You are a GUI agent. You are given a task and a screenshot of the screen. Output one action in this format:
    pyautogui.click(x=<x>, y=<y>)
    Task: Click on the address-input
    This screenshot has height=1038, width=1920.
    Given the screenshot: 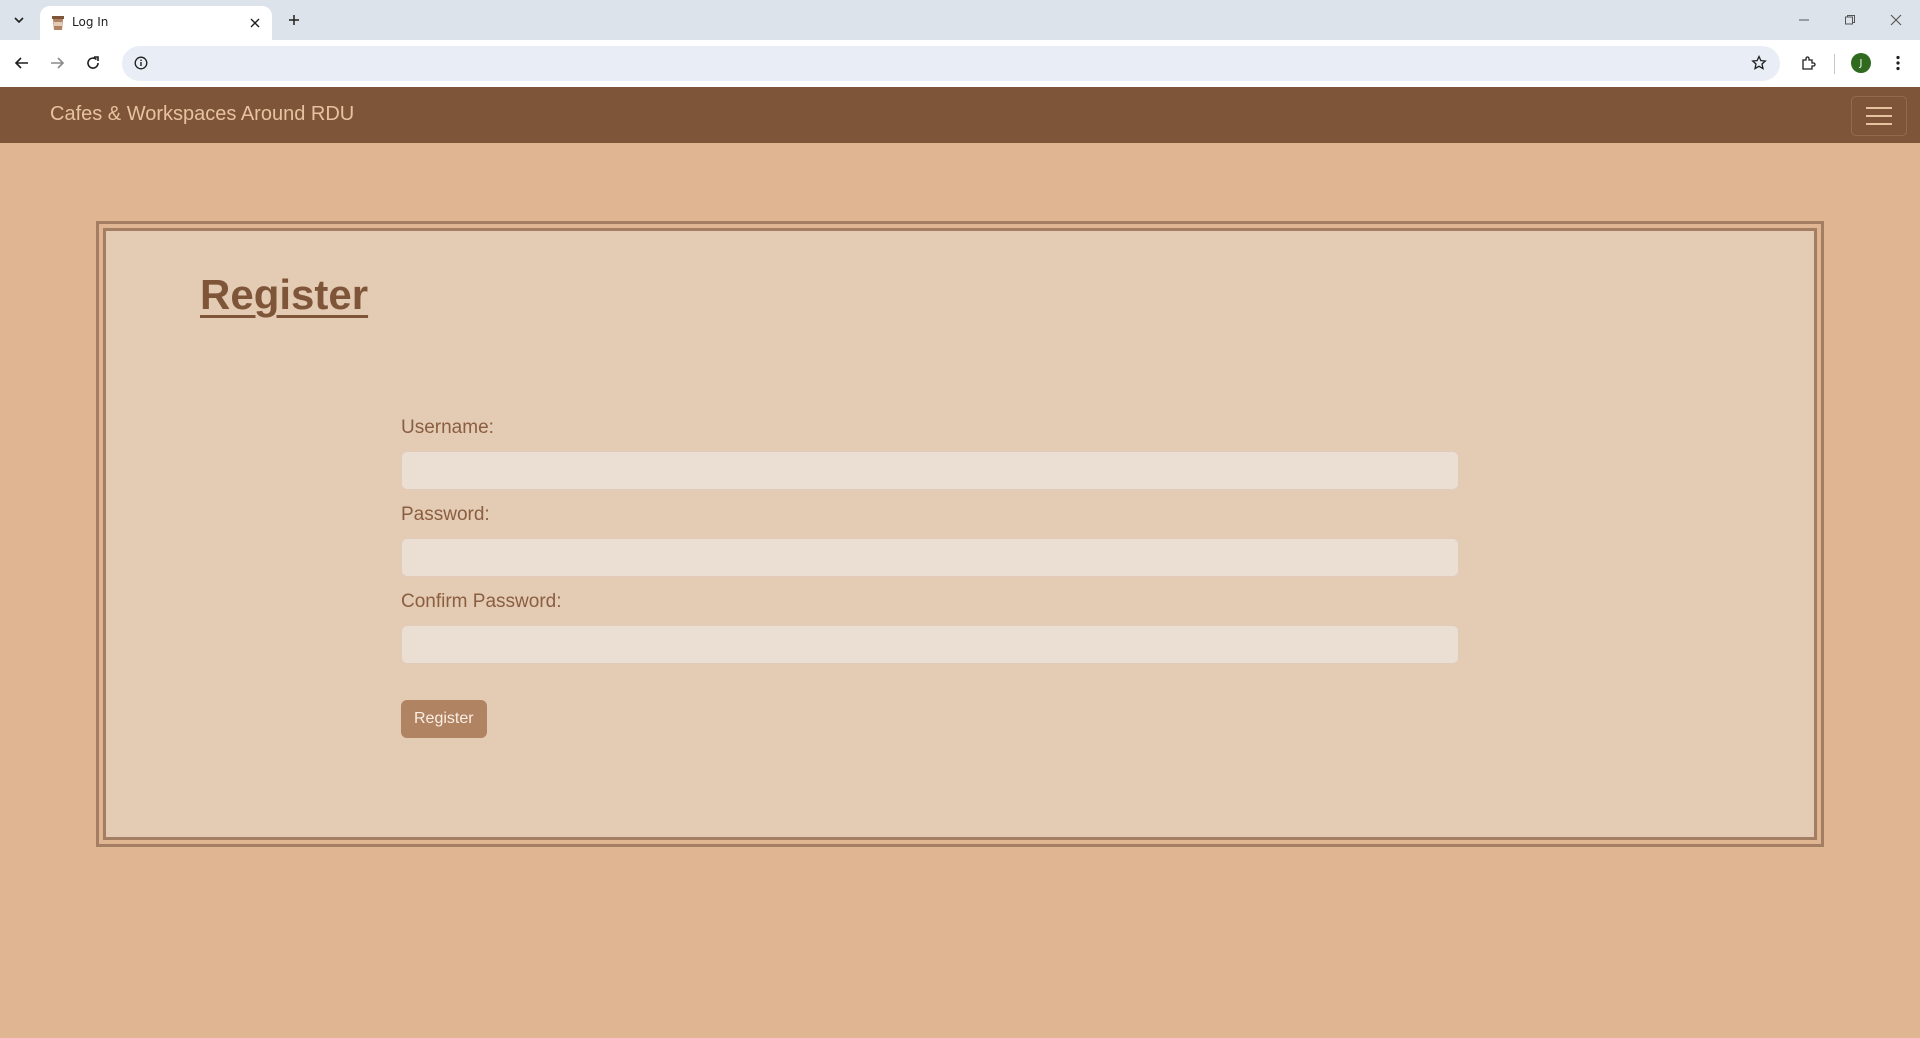 What is the action you would take?
    pyautogui.click(x=938, y=63)
    